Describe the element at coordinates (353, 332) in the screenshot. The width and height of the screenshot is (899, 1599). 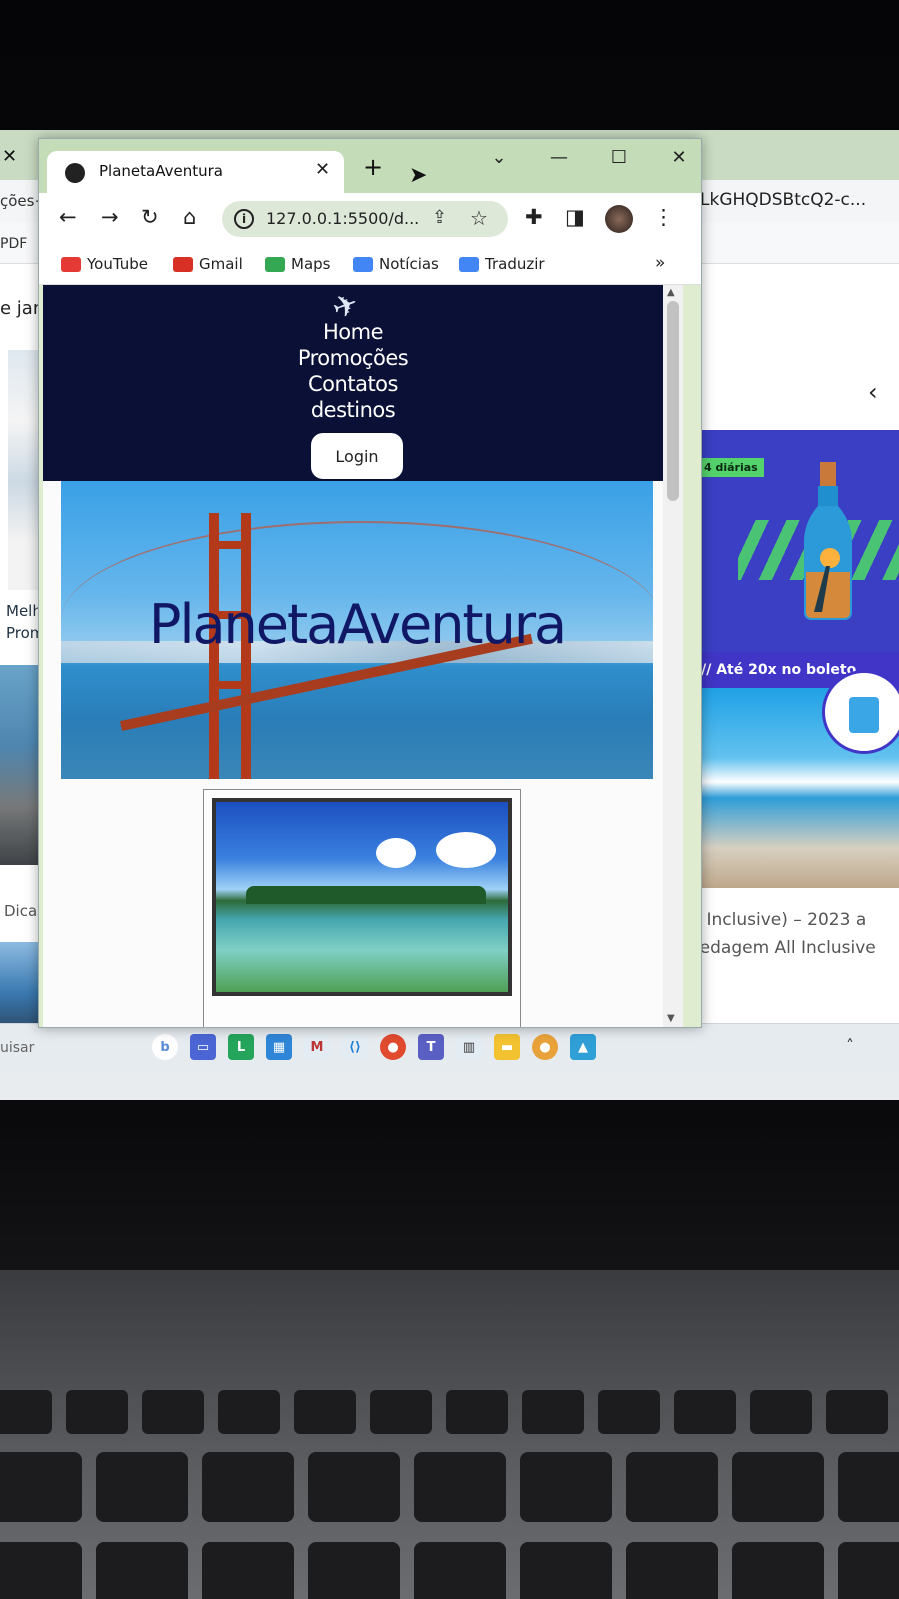
I see `nav-home: Home` at that location.